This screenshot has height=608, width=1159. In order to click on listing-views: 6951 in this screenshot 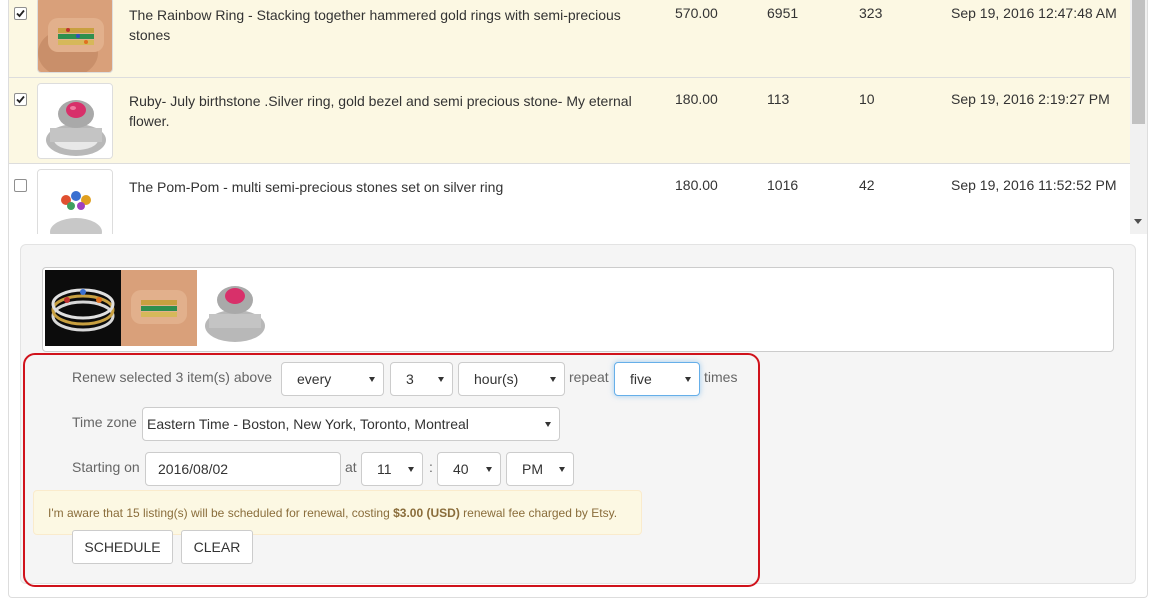, I will do `click(783, 13)`.